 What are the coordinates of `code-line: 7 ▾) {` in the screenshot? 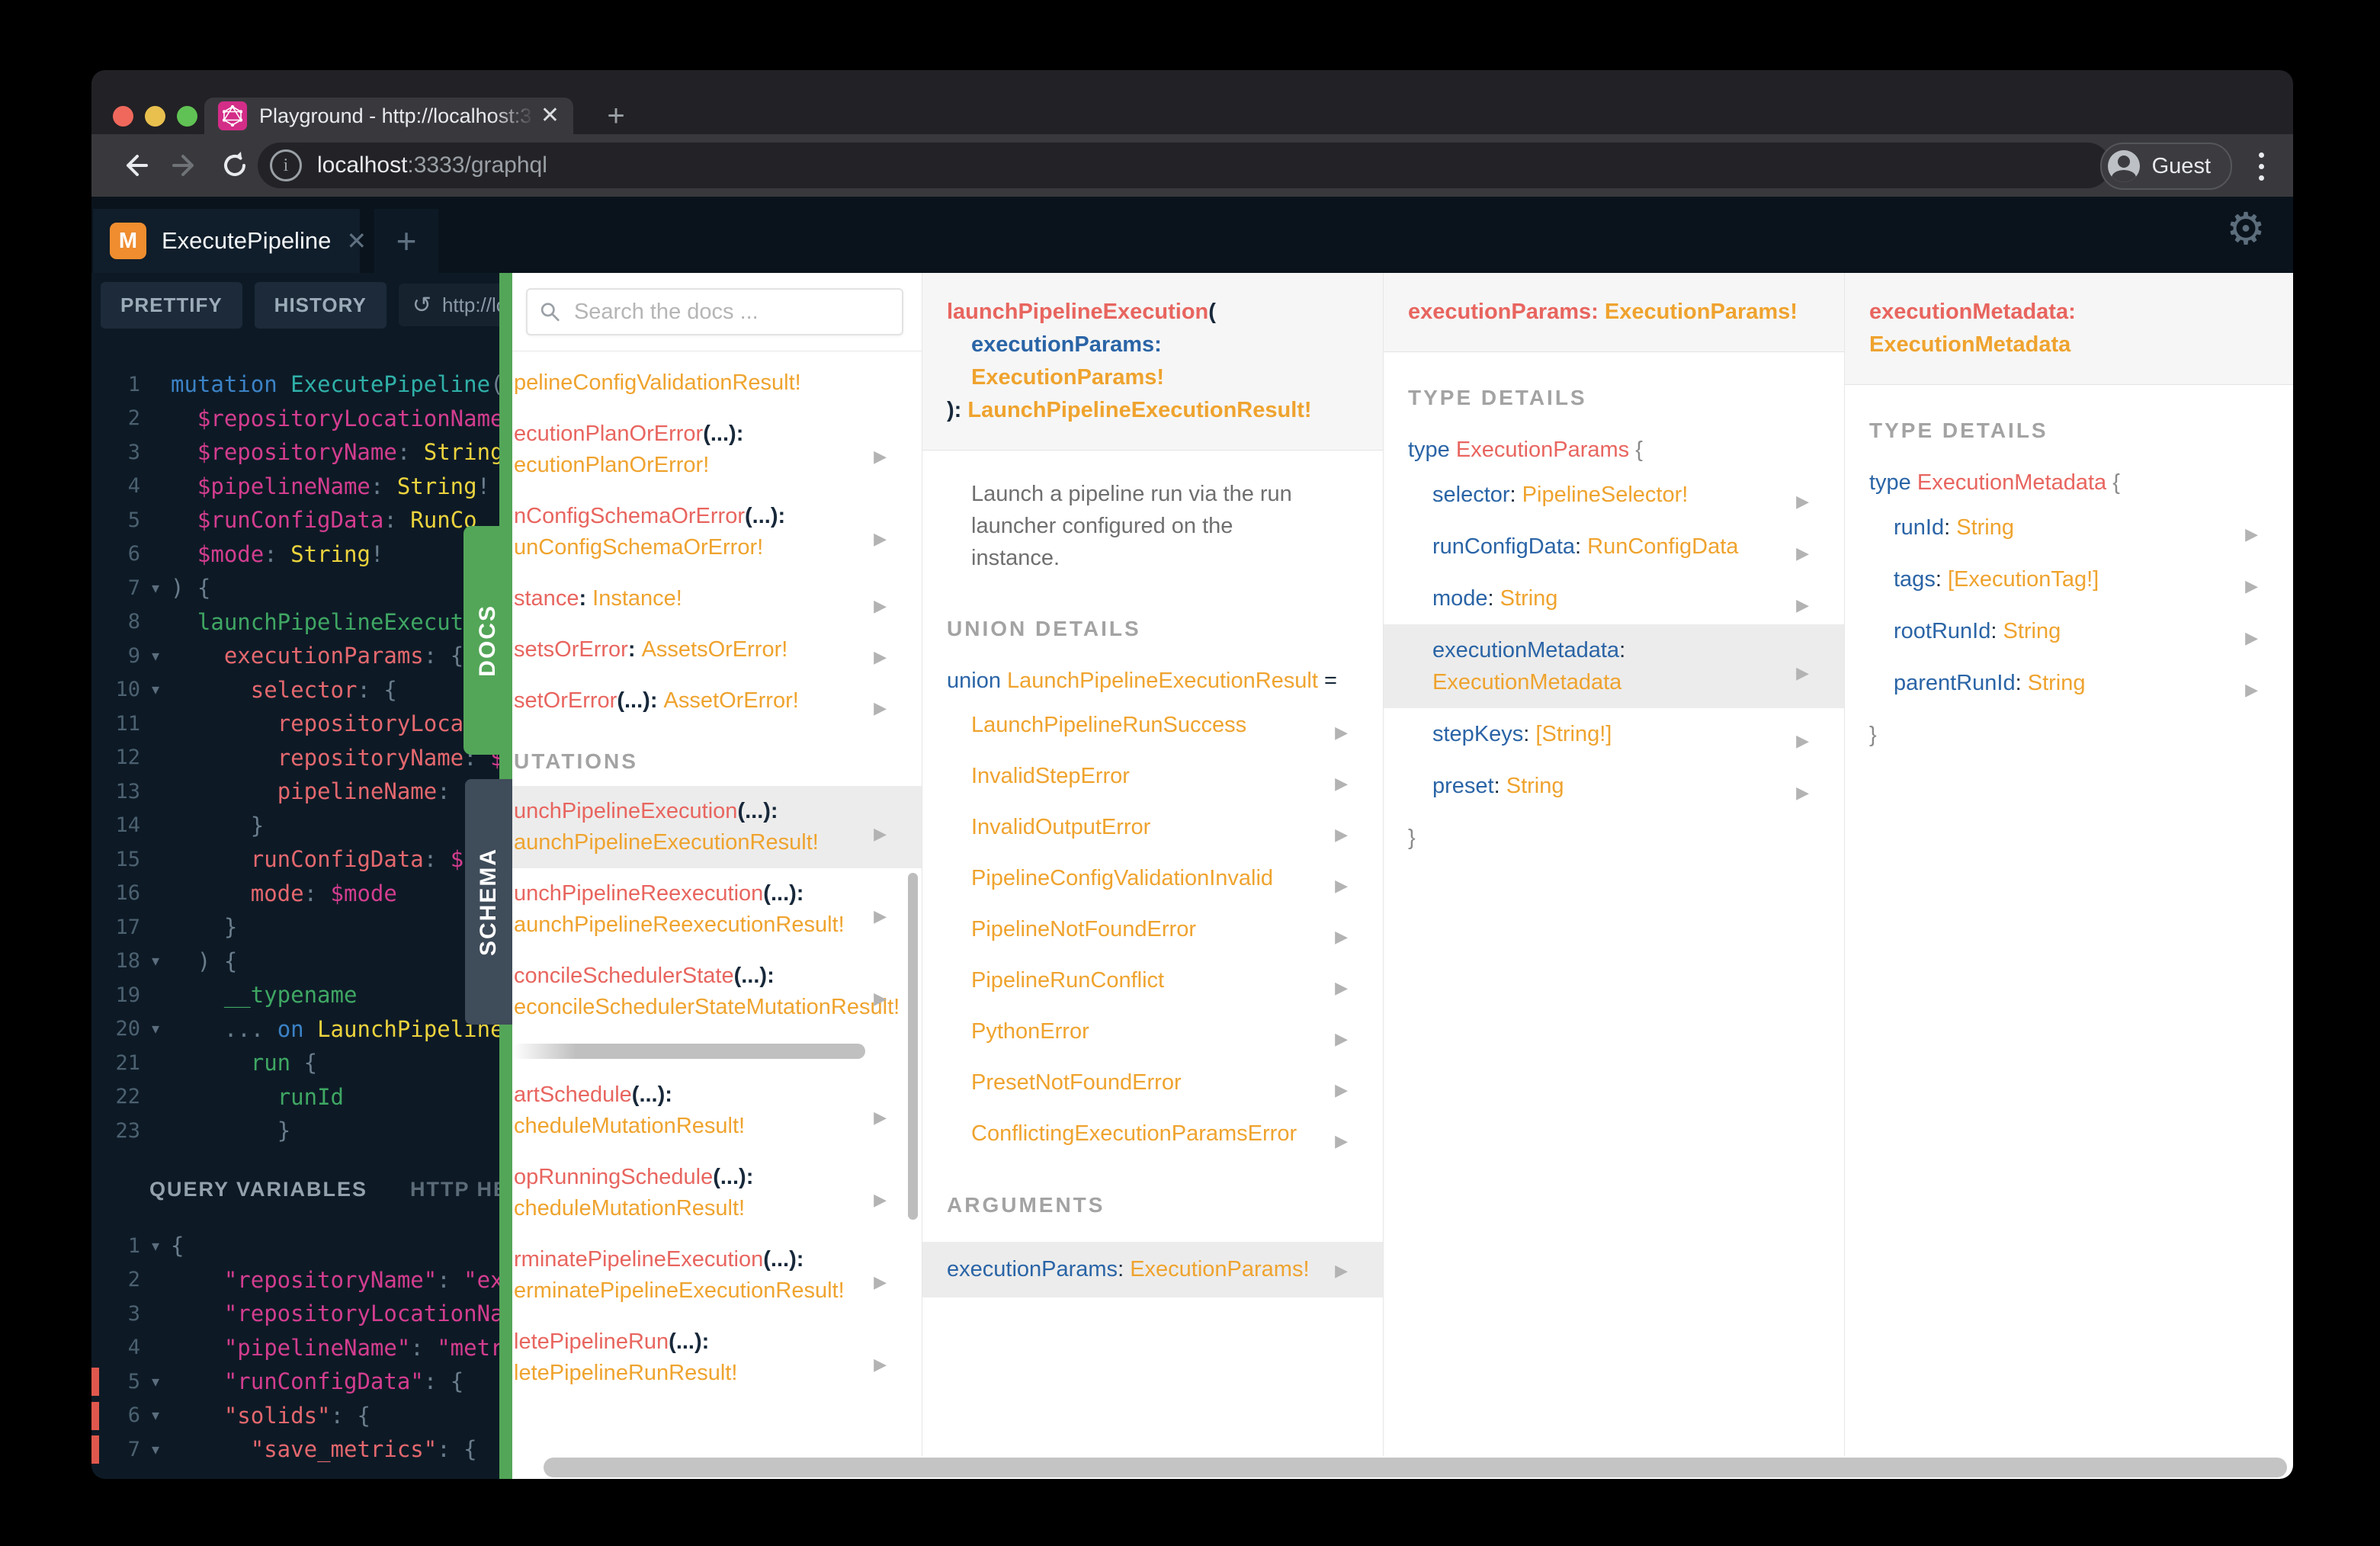 It's located at (301, 588).